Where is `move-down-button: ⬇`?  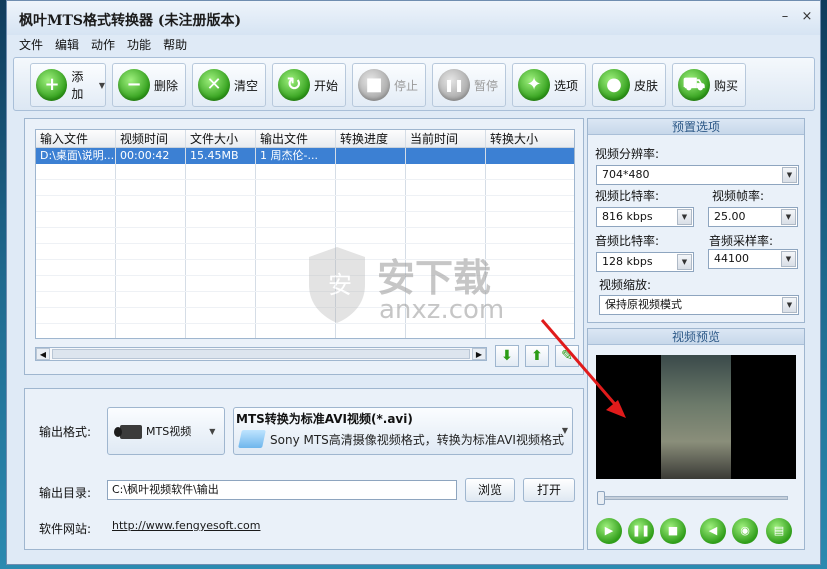
move-down-button: ⬇ is located at coordinates (507, 356).